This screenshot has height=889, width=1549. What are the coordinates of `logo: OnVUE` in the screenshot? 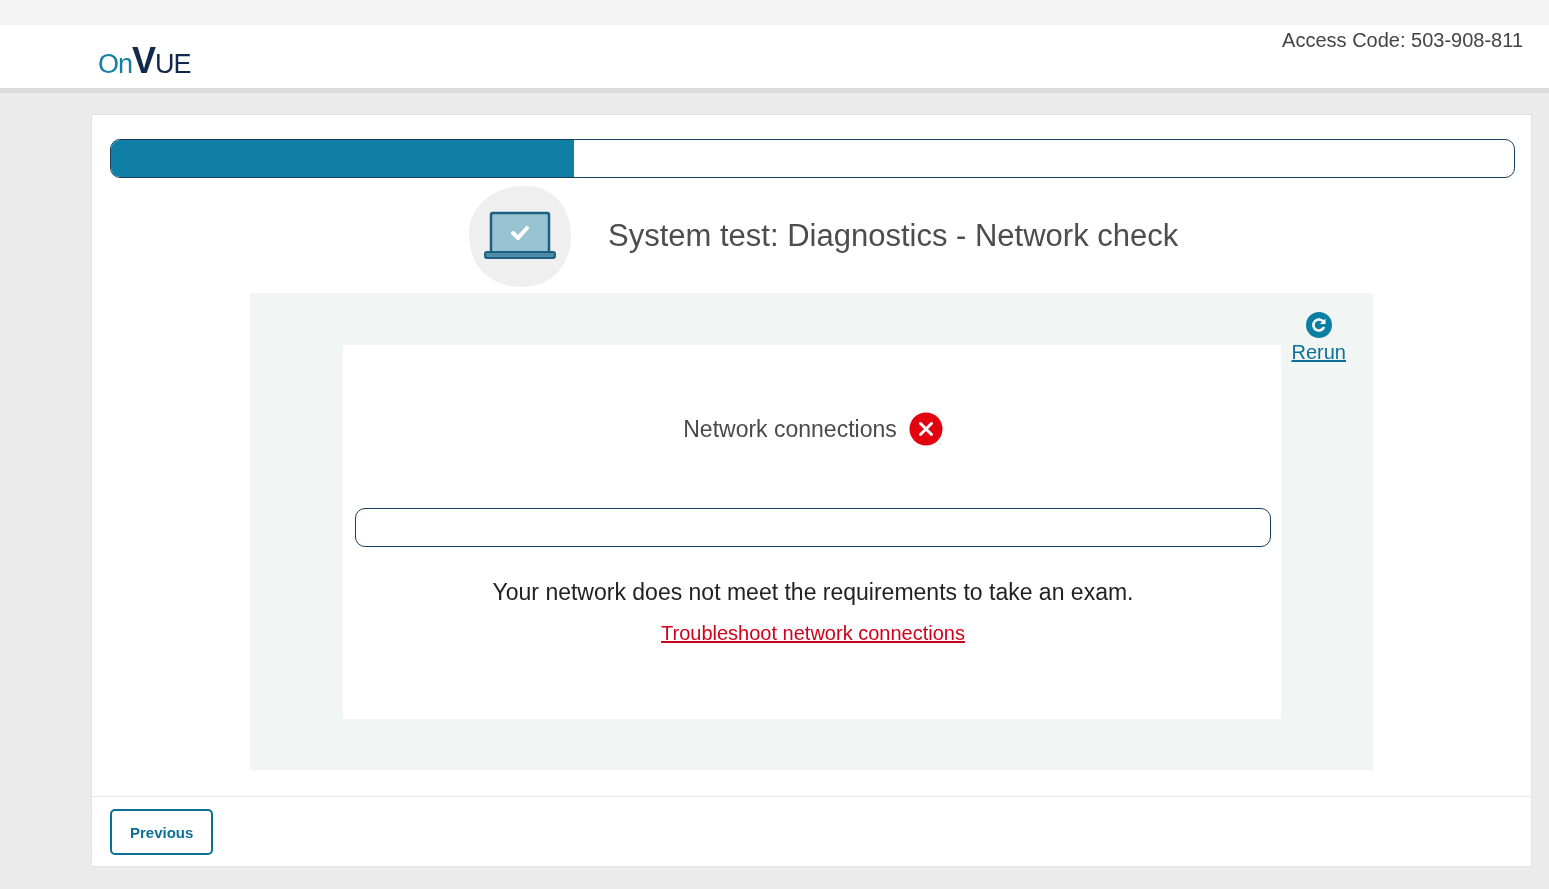 It's located at (144, 61).